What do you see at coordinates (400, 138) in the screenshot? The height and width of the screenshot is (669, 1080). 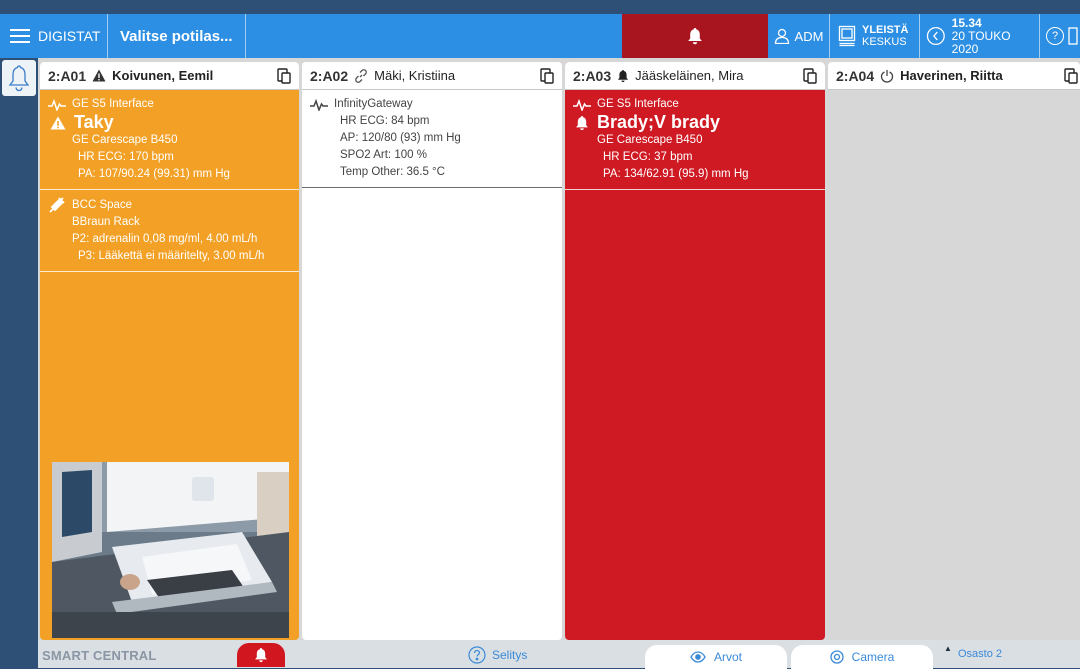 I see `value-line: AP: 120/80 (93) mm Hg` at bounding box center [400, 138].